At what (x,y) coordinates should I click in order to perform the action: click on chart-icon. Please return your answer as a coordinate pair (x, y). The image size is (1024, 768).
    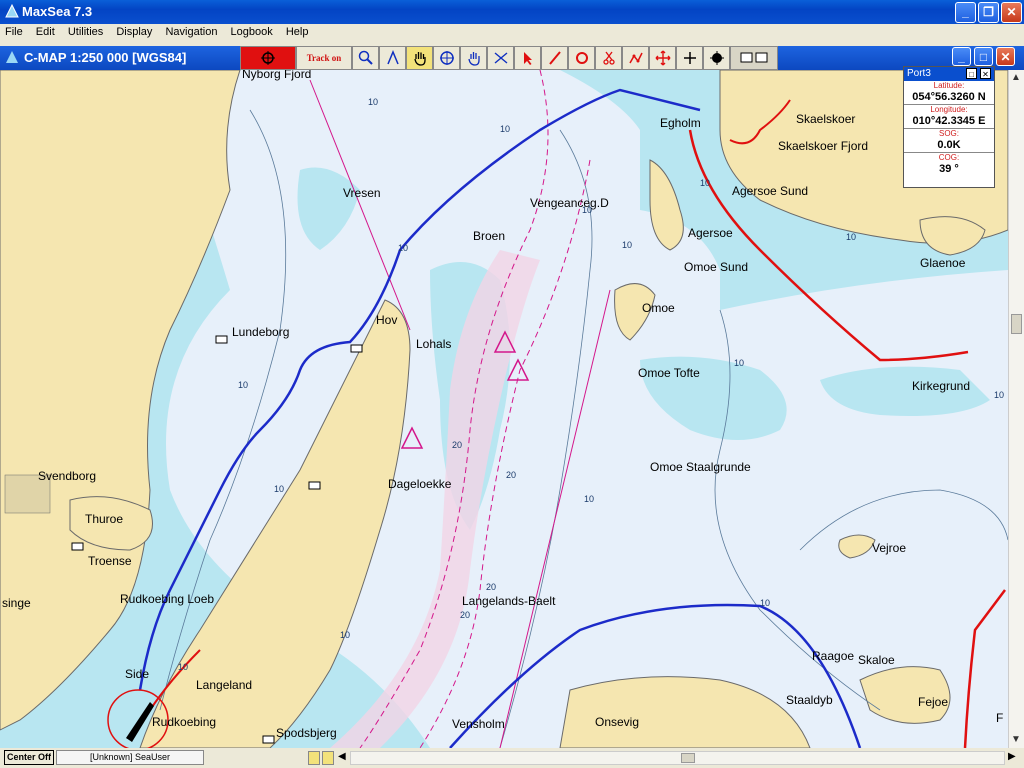
    Looking at the image, I should click on (12, 57).